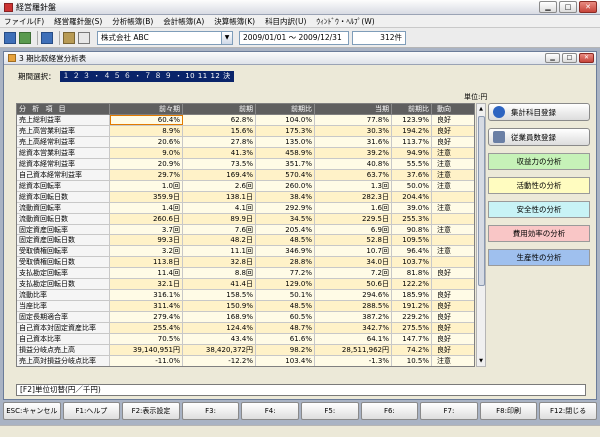  Describe the element at coordinates (151, 411) in the screenshot. I see `f2-display-settings-button: F2:表示設定` at that location.